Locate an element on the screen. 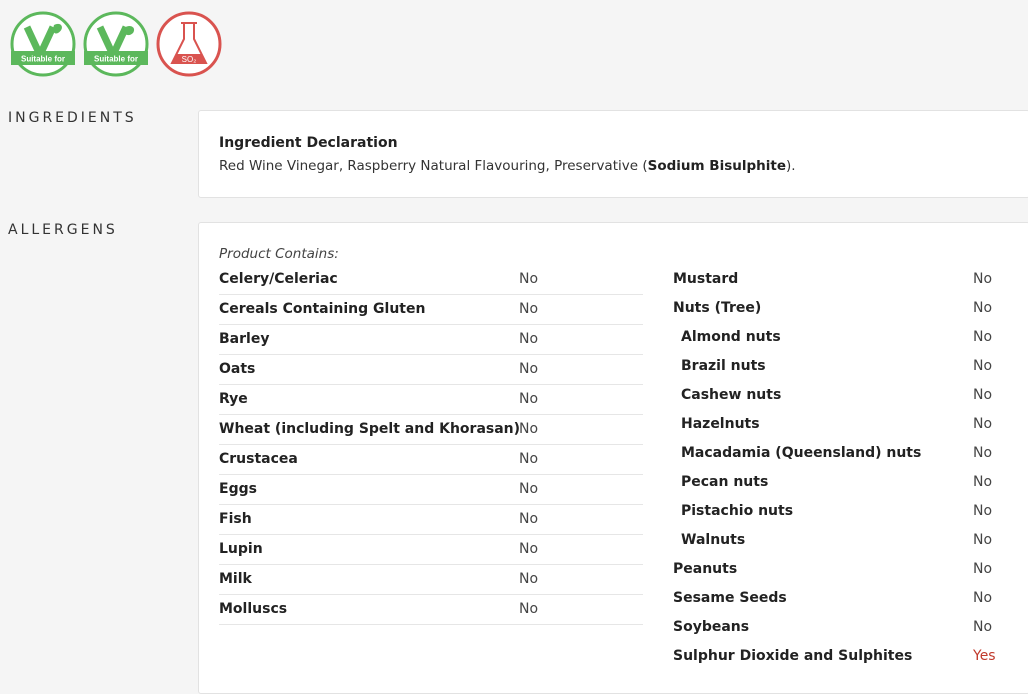 The image size is (1028, 694). allergen-row: Hazelnuts No is located at coordinates (850, 424).